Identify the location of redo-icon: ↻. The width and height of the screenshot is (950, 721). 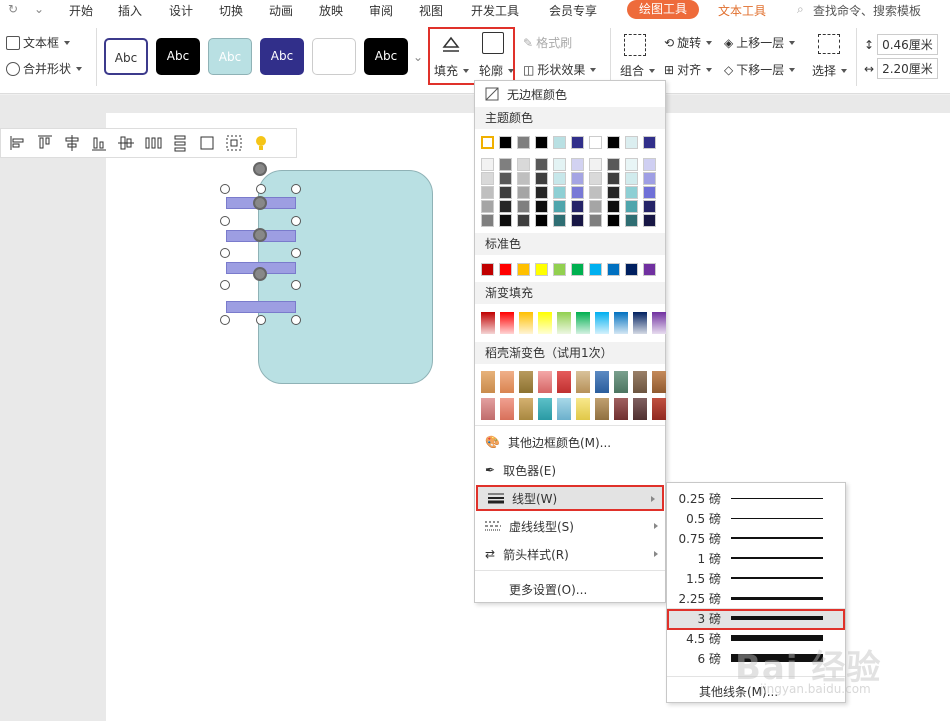
(13, 9).